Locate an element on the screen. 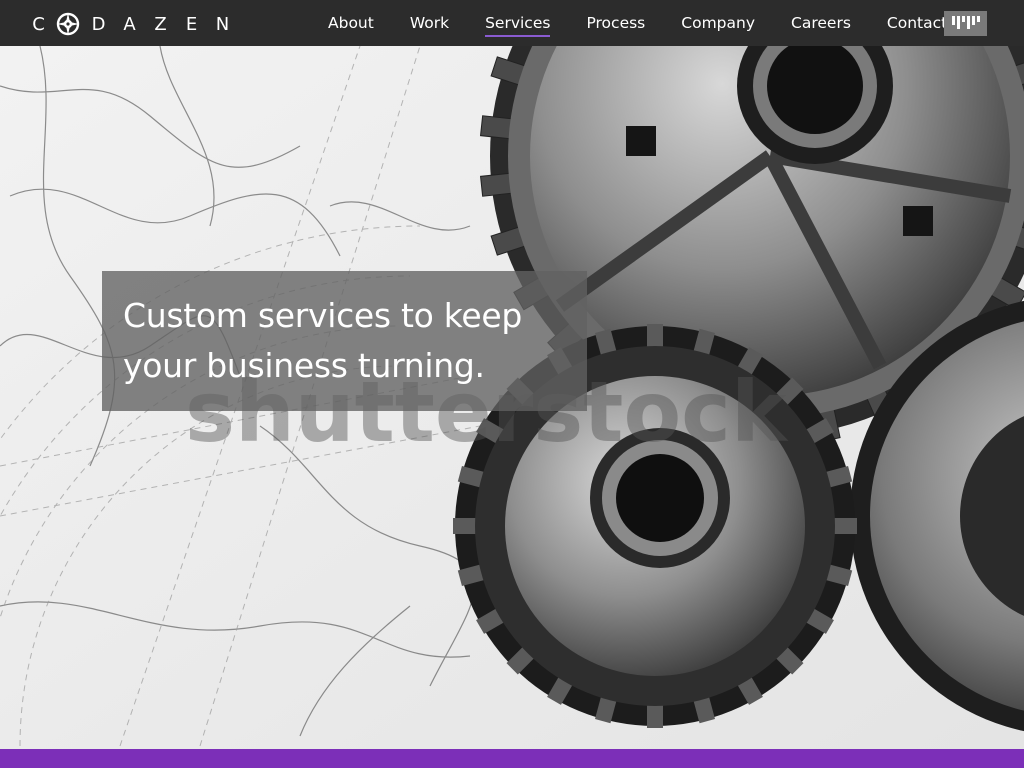  logo-letter: Z is located at coordinates (160, 24).